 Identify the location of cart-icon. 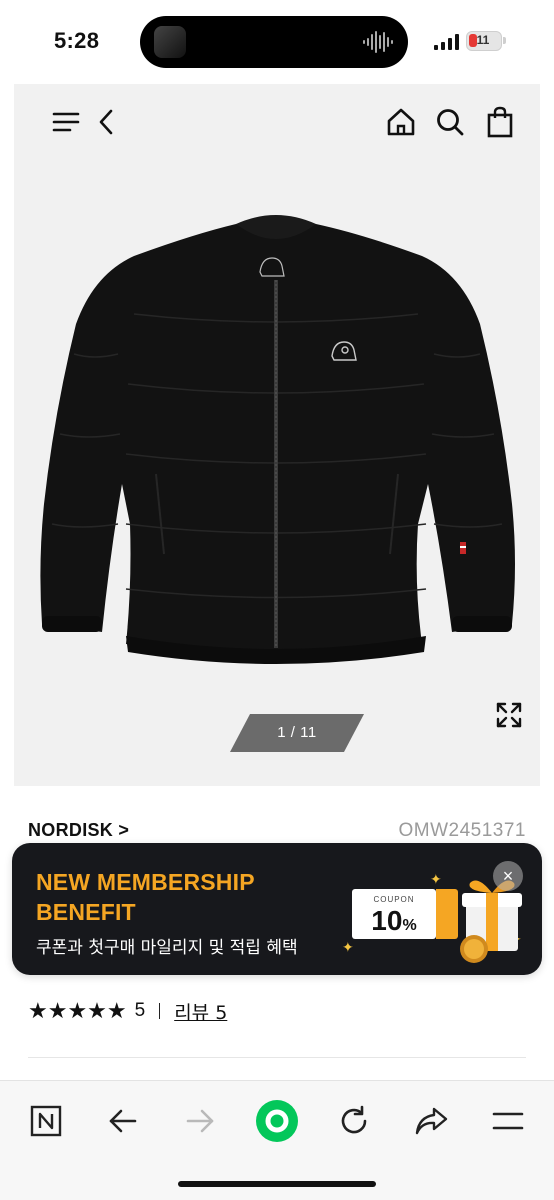
(500, 122).